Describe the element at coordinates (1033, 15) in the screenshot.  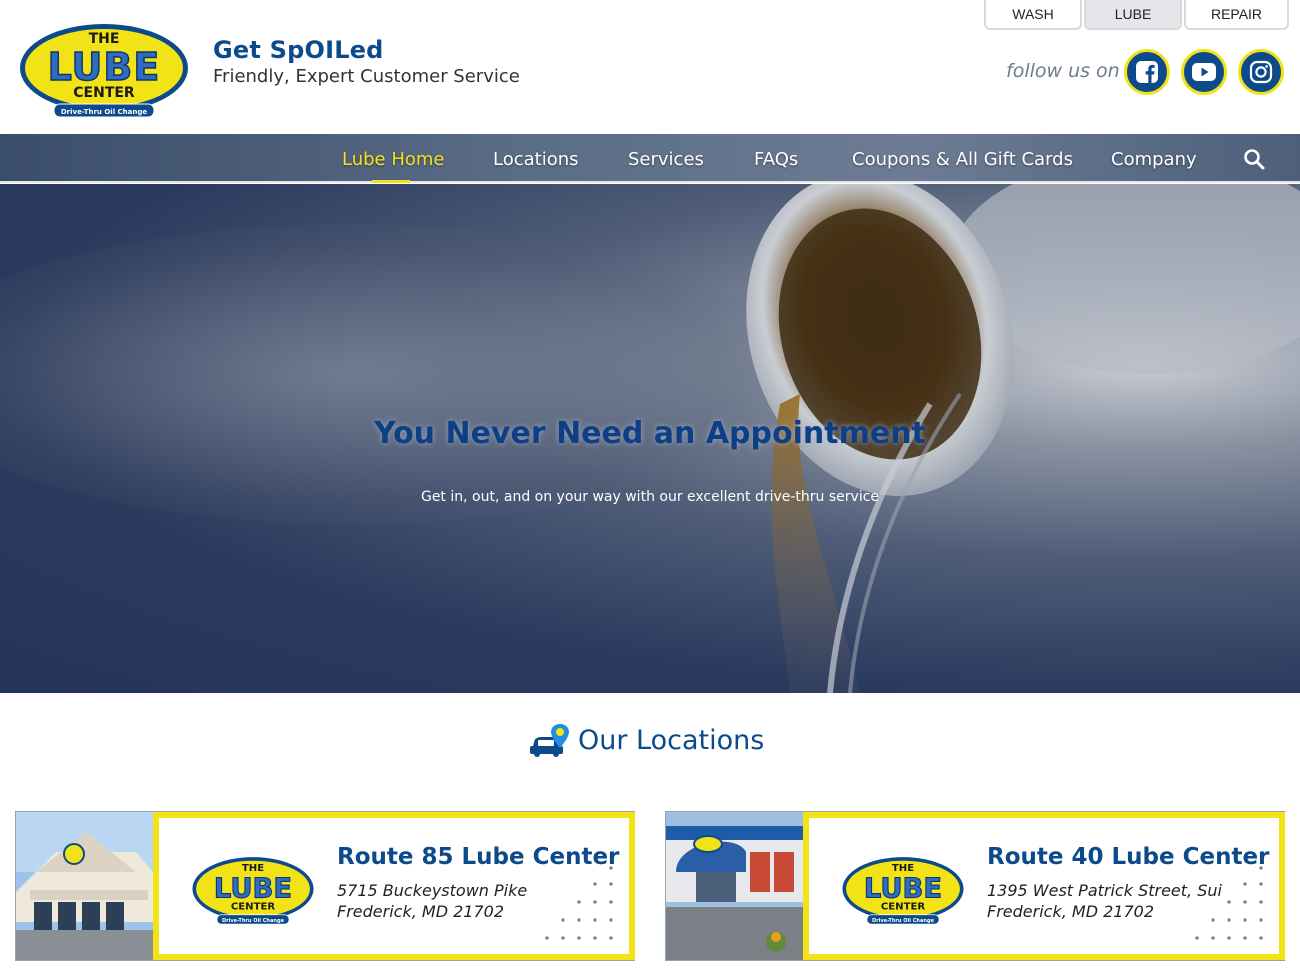
I see `tab-wash: WASH` at that location.